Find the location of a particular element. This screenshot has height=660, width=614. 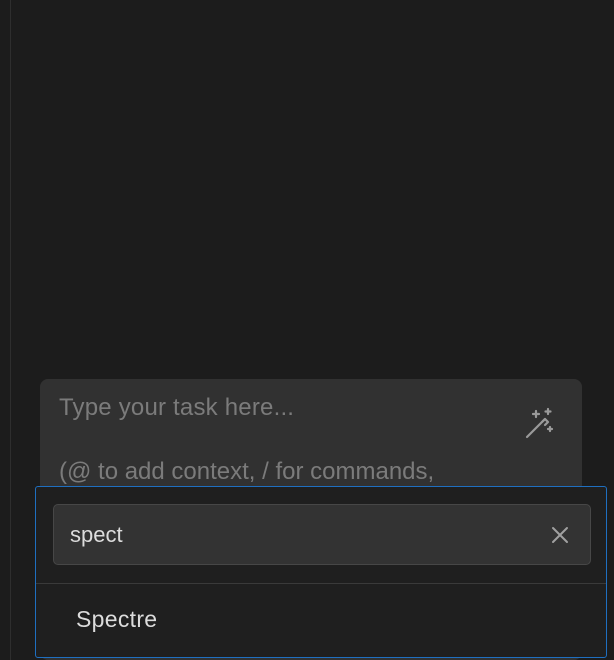

mention-search-field is located at coordinates (322, 534).